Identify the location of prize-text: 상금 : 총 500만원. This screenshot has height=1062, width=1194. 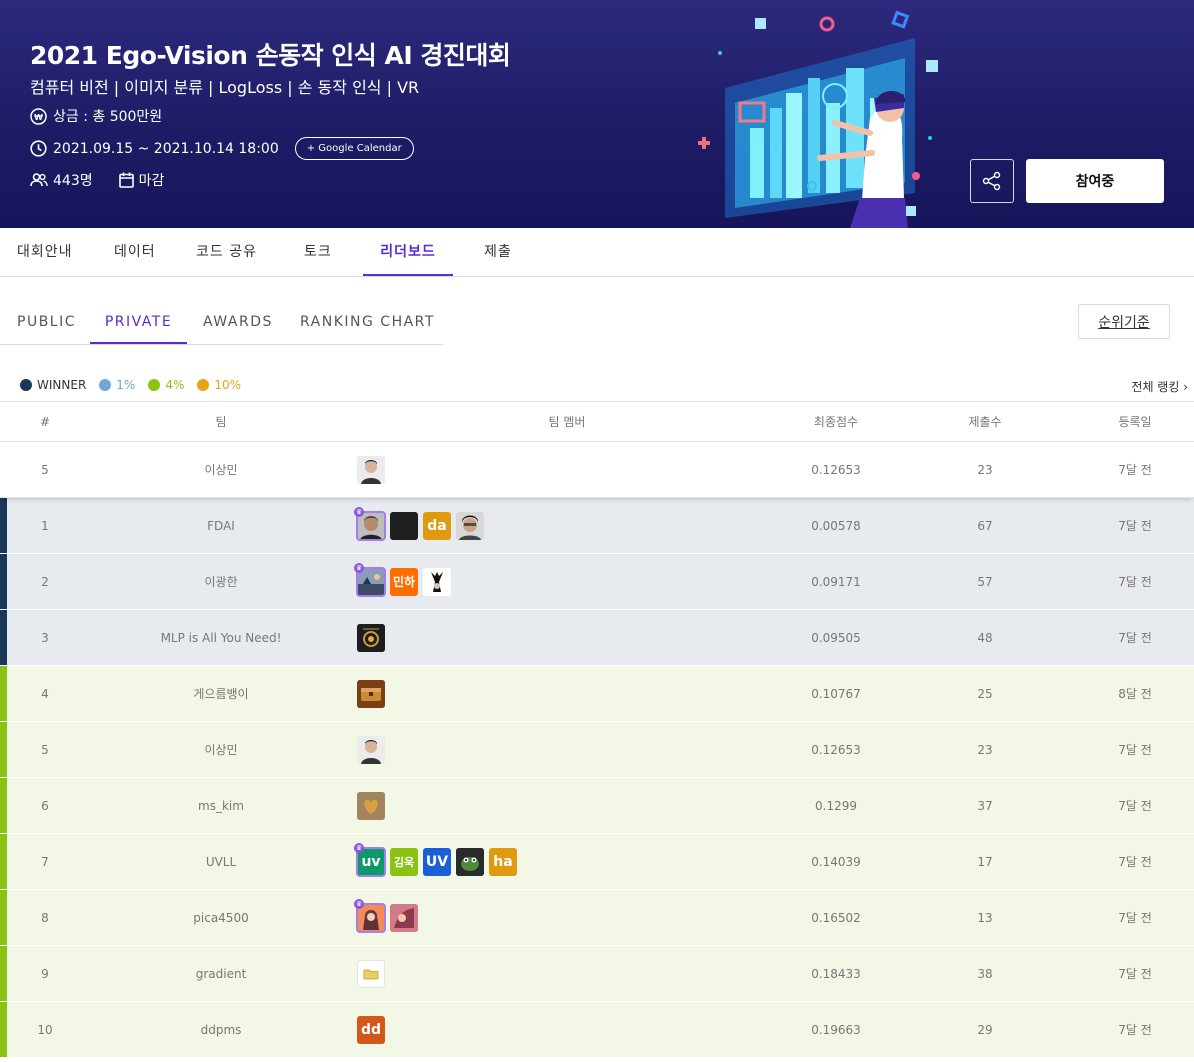
(108, 117).